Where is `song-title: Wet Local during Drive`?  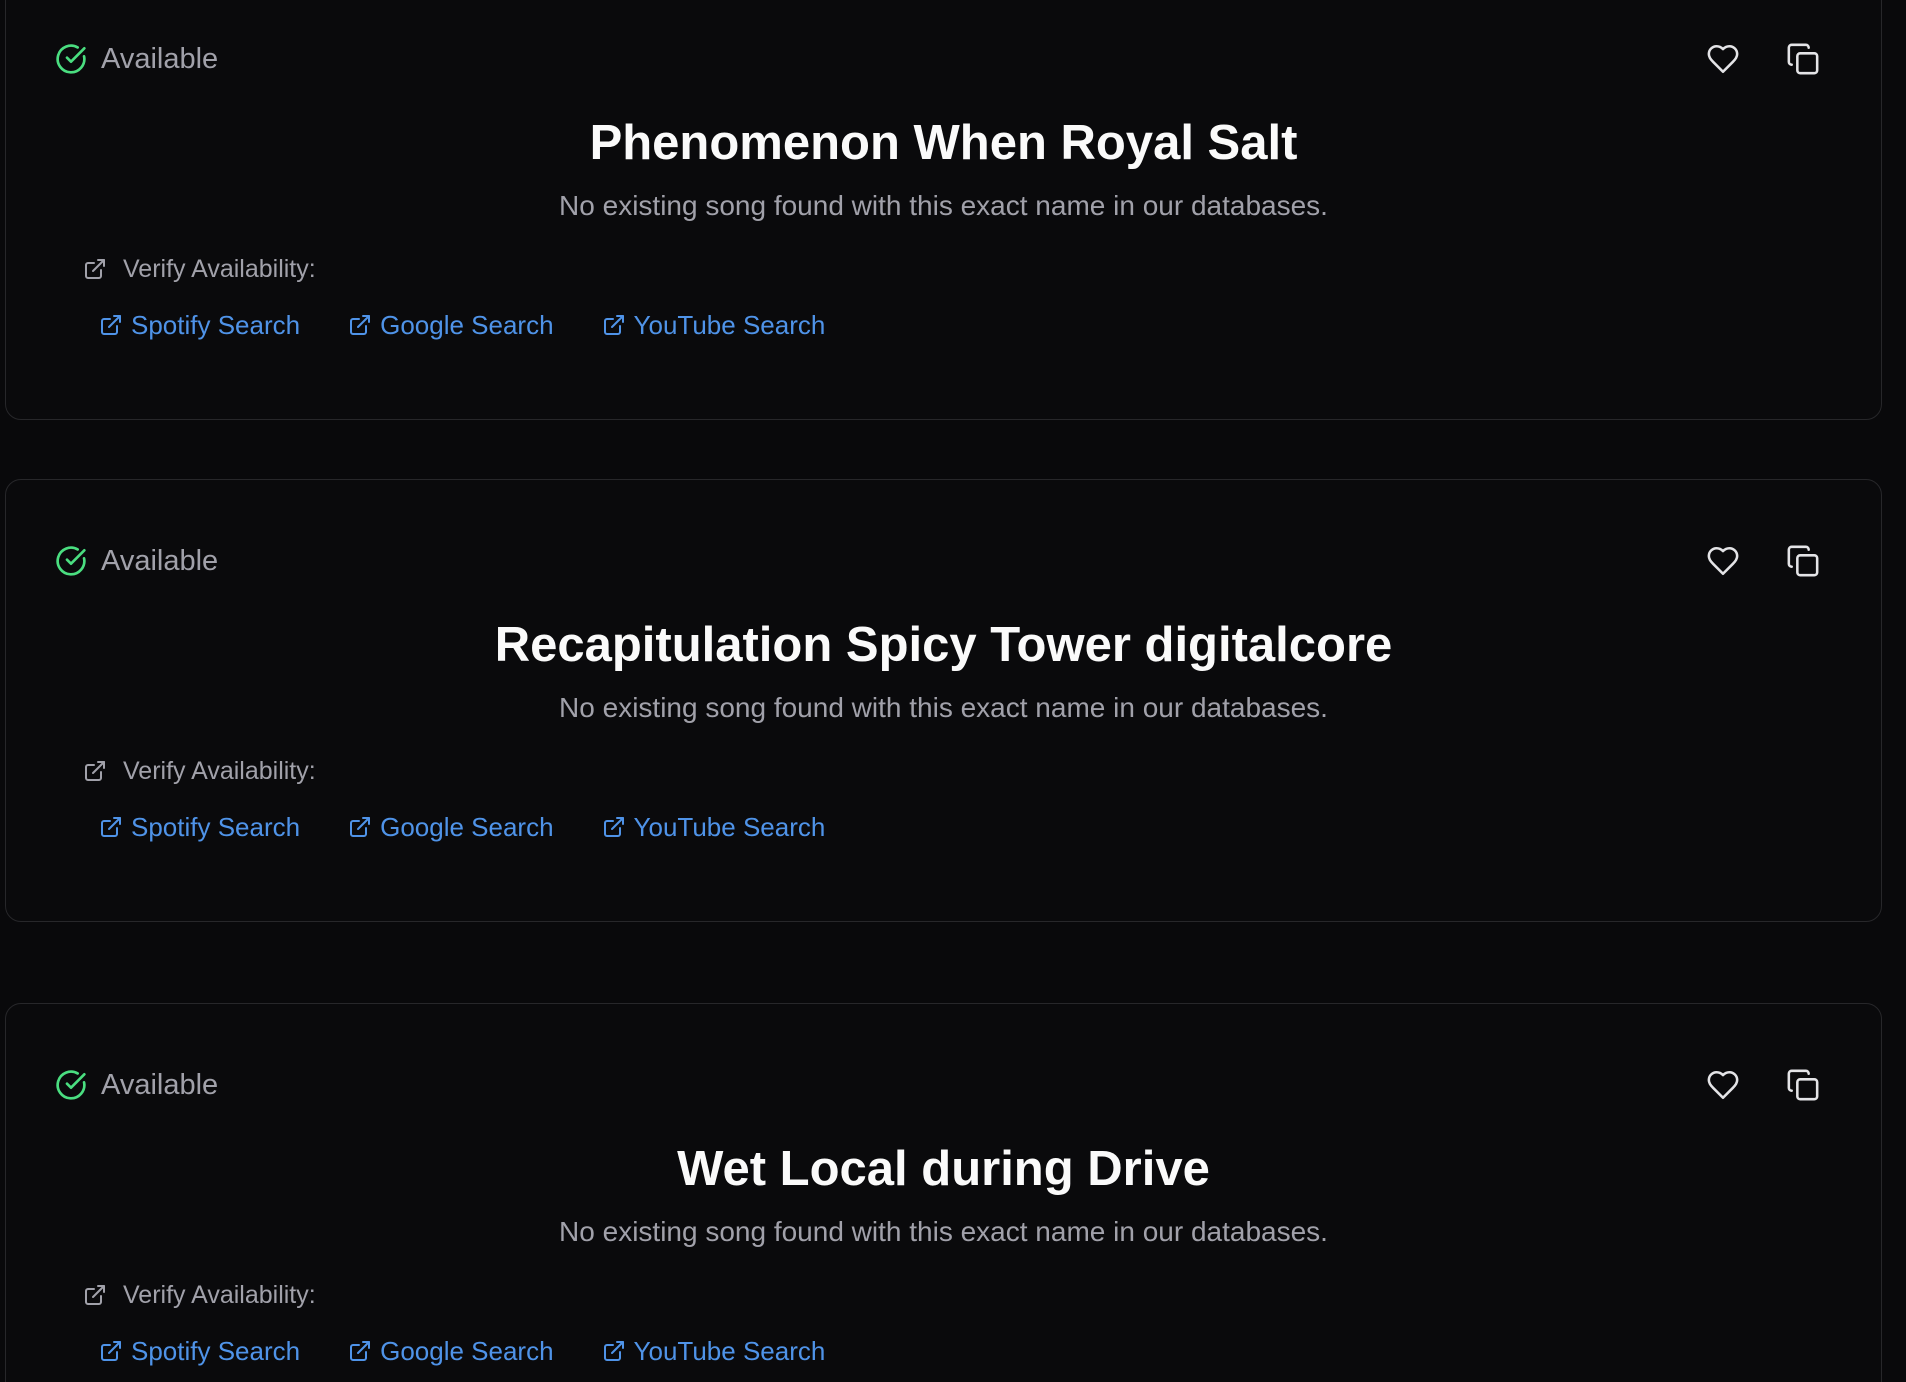
song-title: Wet Local during Drive is located at coordinates (943, 1169).